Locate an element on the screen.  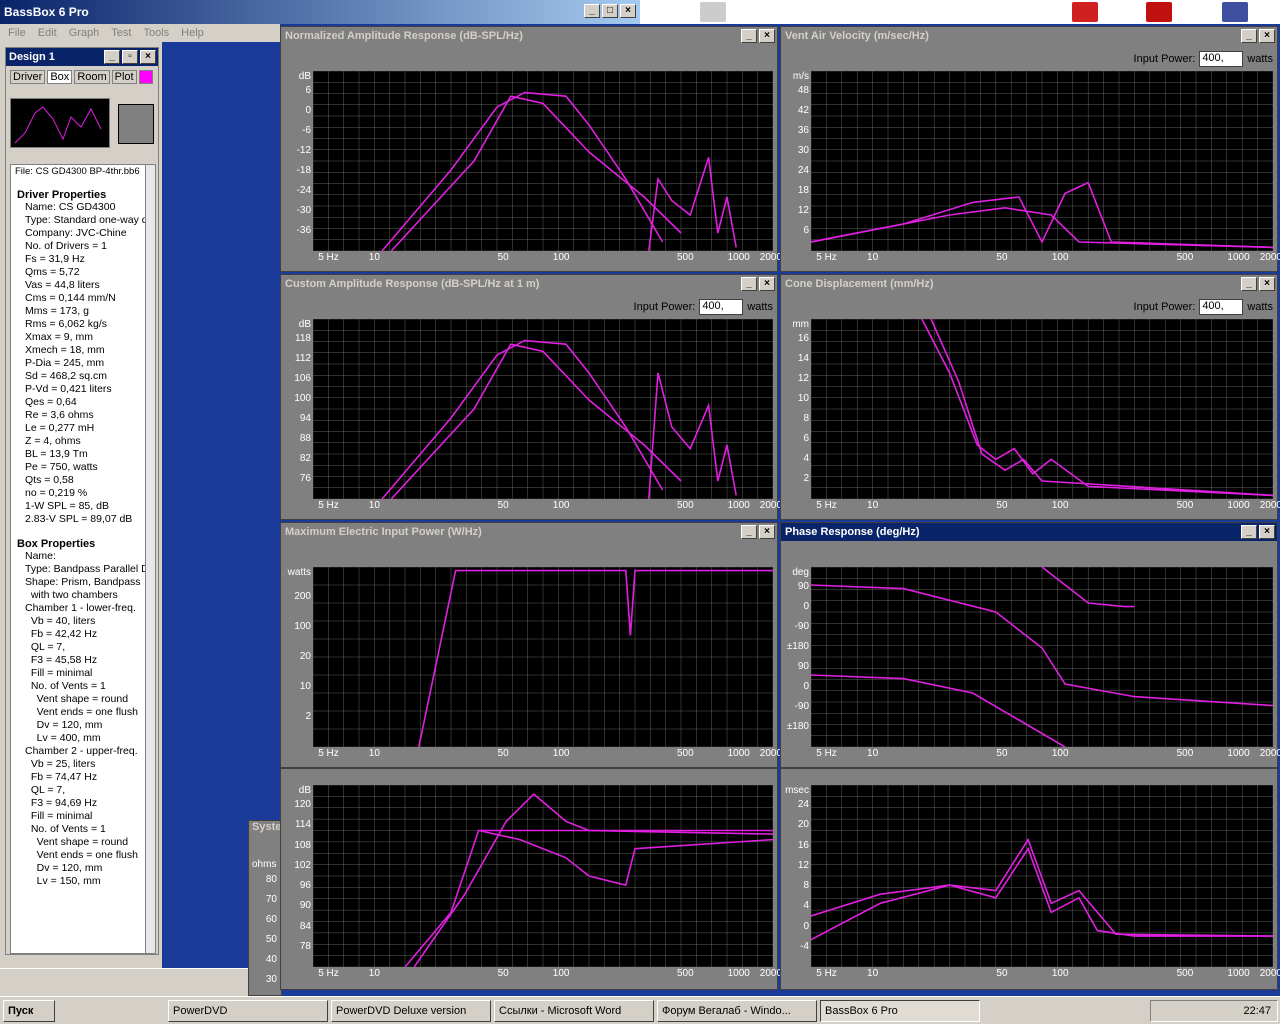
box-property: Vb = 40, liters is located at coordinates (60, 621).